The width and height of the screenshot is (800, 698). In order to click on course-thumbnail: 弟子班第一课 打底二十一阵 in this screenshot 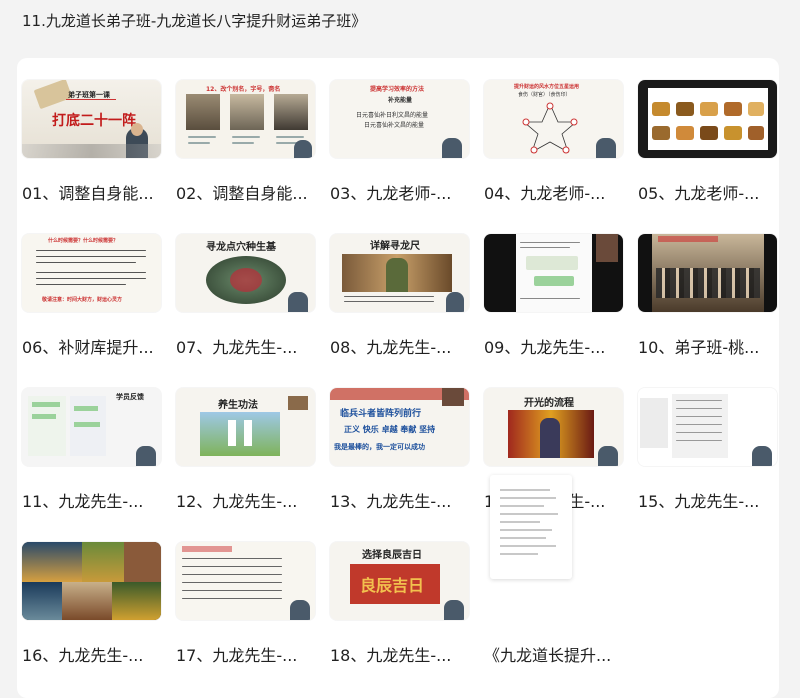, I will do `click(91, 119)`.